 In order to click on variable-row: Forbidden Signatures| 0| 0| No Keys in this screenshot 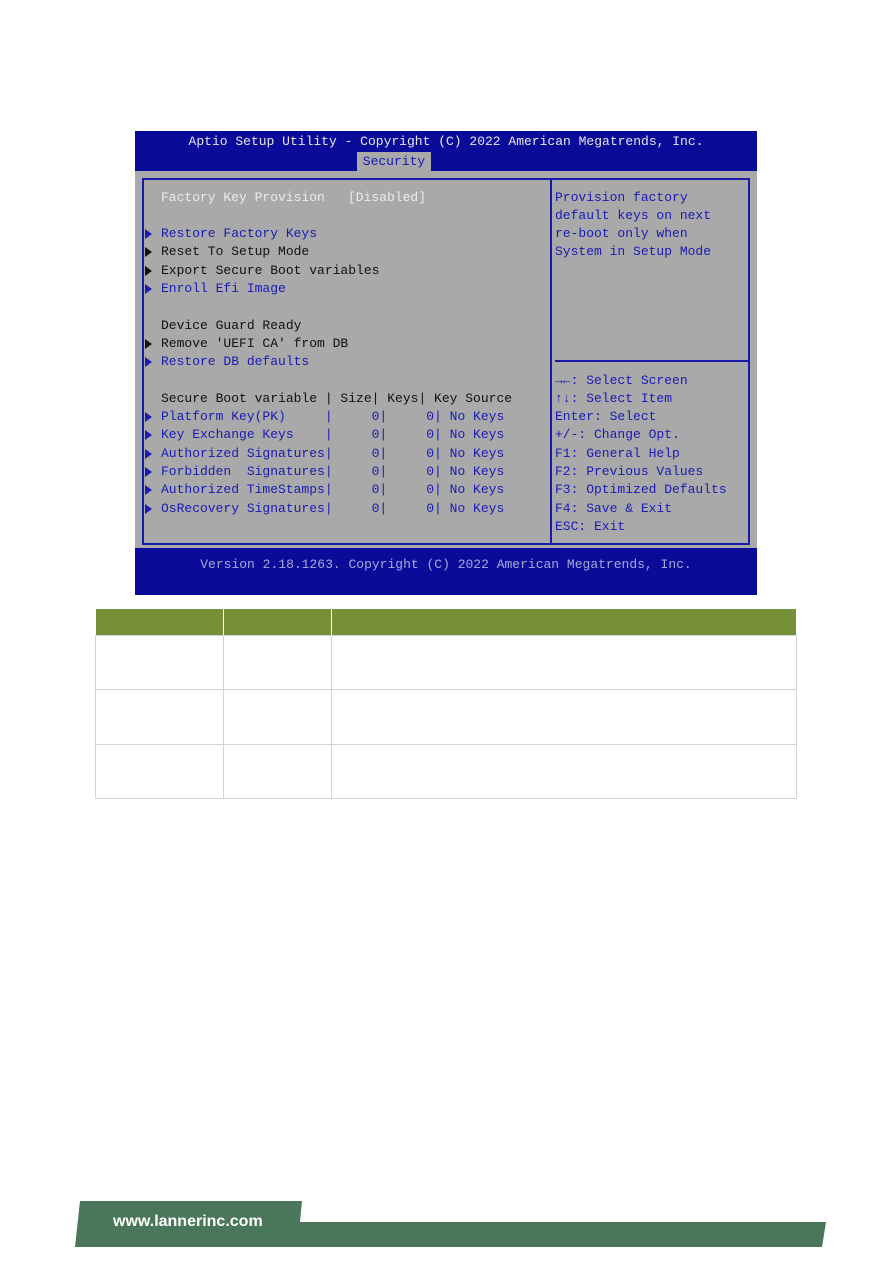, I will do `click(332, 472)`.